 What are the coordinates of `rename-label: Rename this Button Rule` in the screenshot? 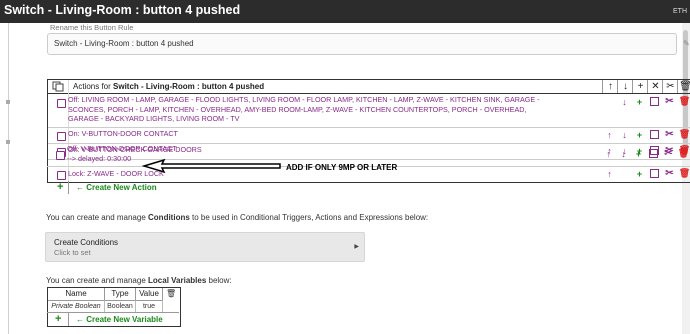 It's located at (92, 27).